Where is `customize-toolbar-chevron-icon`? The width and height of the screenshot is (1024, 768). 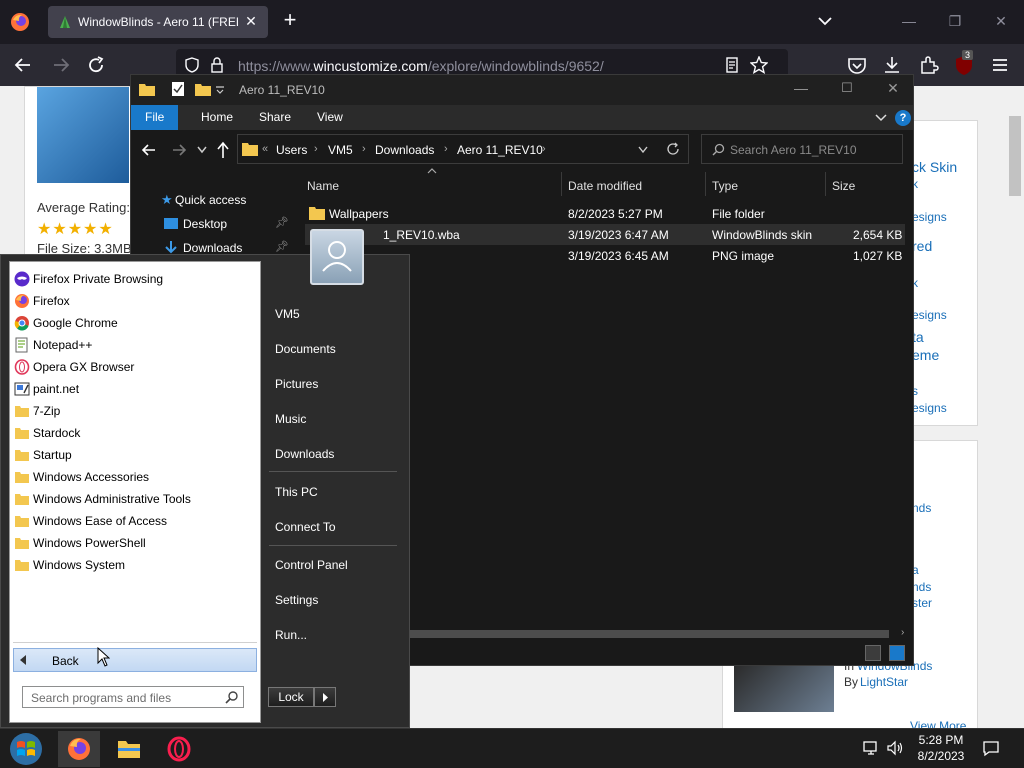
customize-toolbar-chevron-icon is located at coordinates (220, 90).